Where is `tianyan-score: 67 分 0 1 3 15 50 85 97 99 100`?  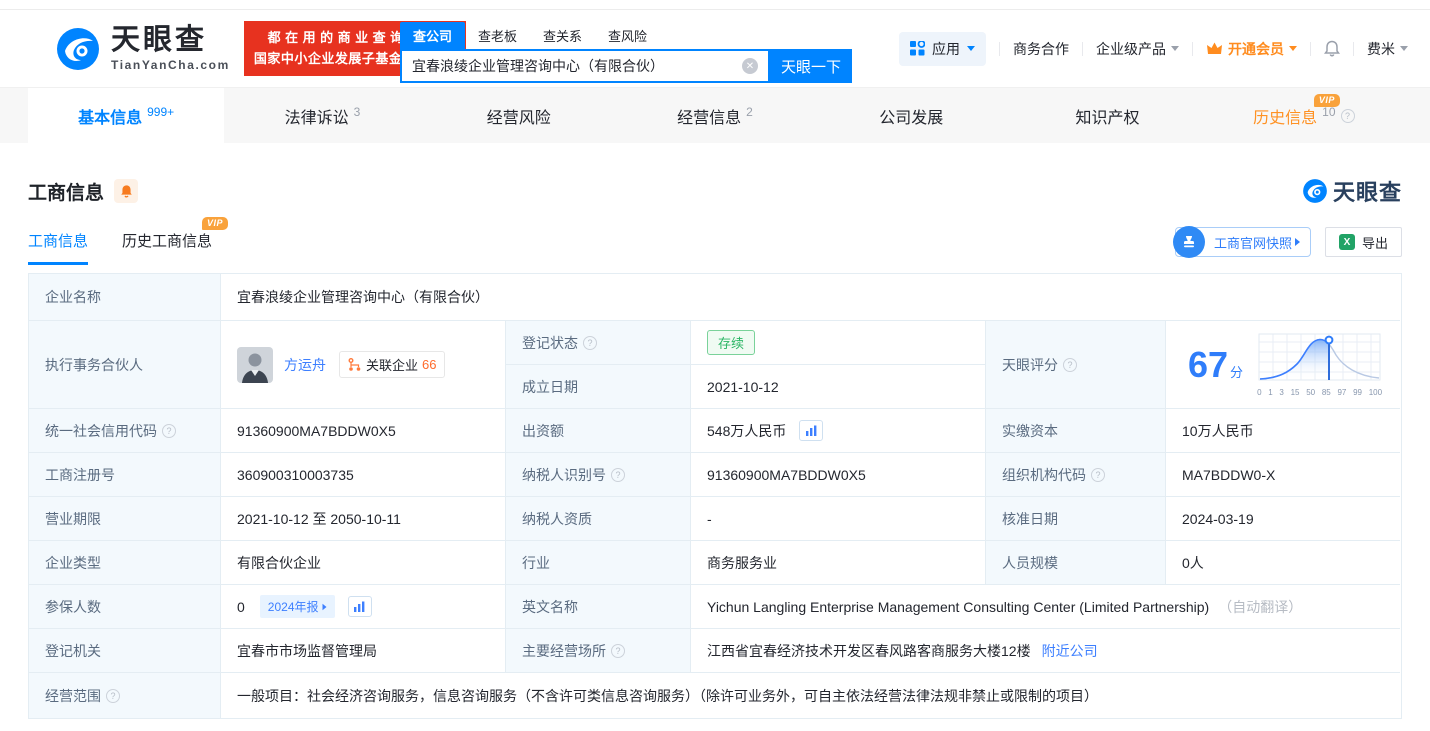 tianyan-score: 67 分 0 1 3 15 50 85 97 99 100 is located at coordinates (1285, 364).